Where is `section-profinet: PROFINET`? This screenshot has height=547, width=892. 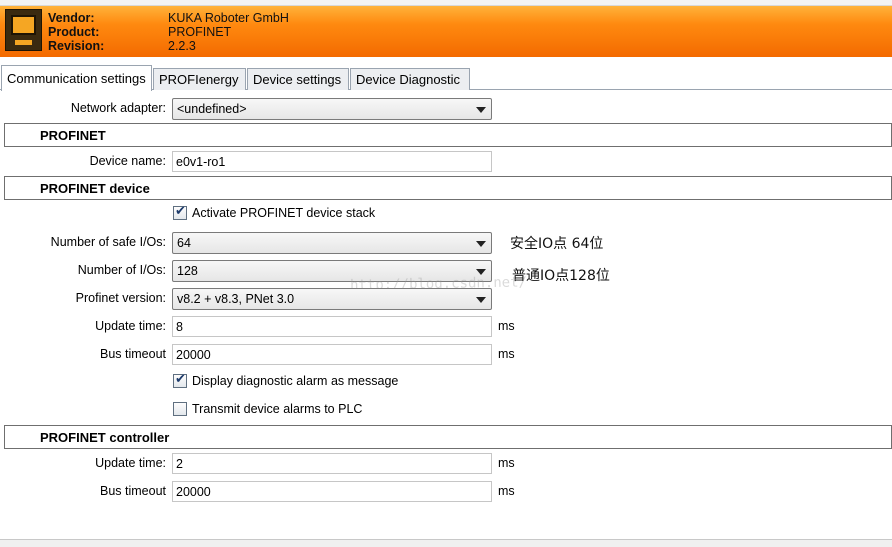
section-profinet: PROFINET is located at coordinates (448, 135).